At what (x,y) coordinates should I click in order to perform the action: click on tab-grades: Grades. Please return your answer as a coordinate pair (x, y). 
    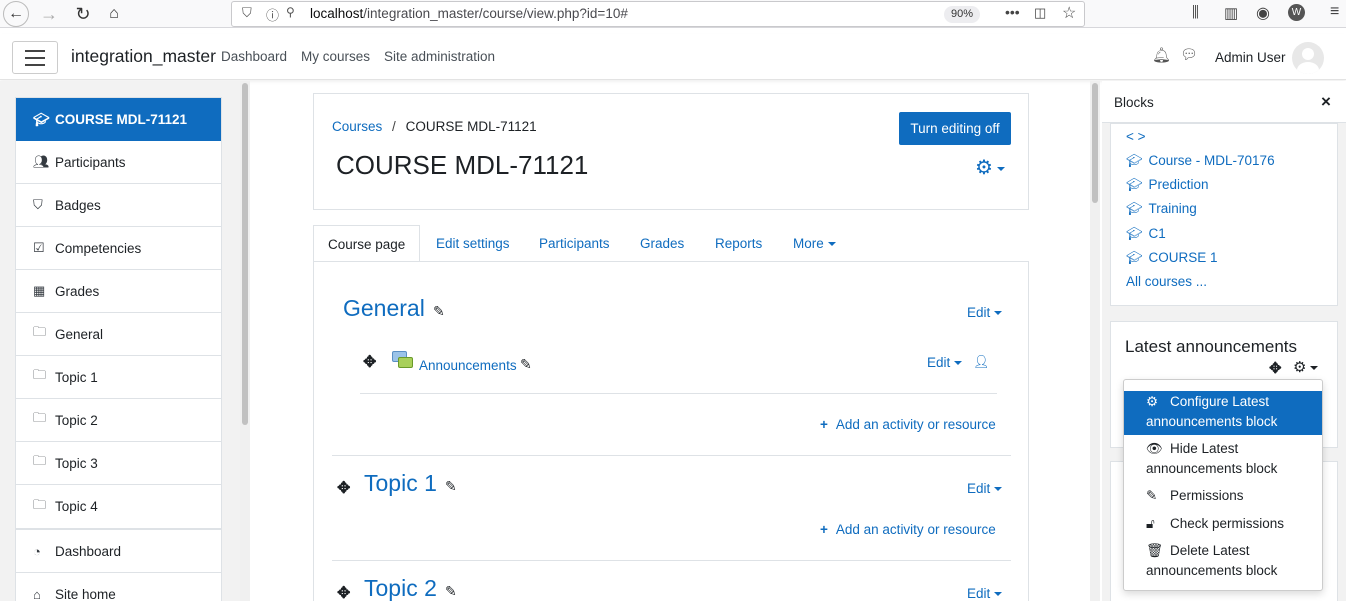
    Looking at the image, I should click on (662, 243).